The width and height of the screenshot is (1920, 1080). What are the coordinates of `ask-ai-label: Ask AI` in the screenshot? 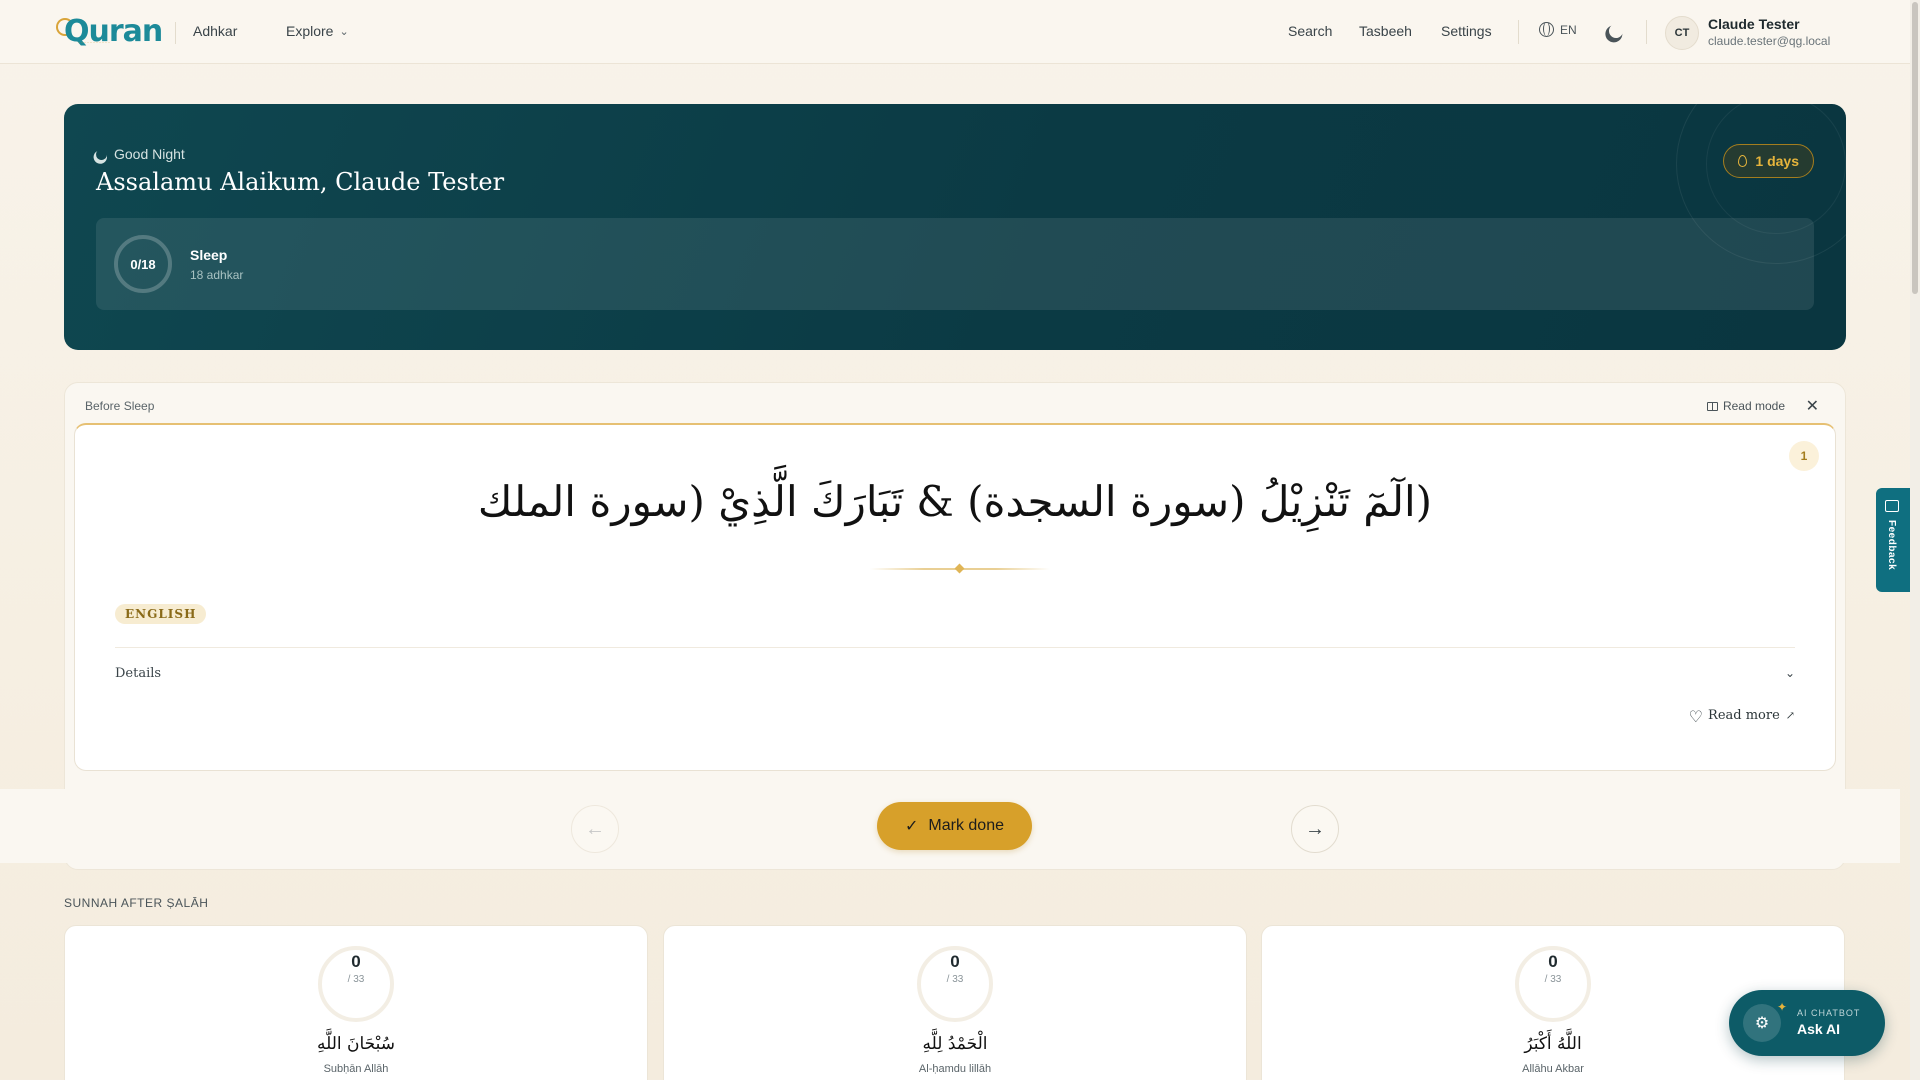 It's located at (1819, 1029).